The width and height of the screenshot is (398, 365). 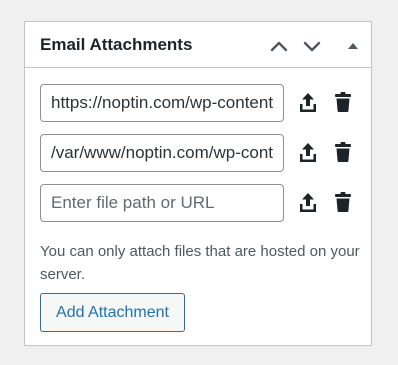 What do you see at coordinates (198, 45) in the screenshot?
I see `metabox-header: Email Attachments` at bounding box center [198, 45].